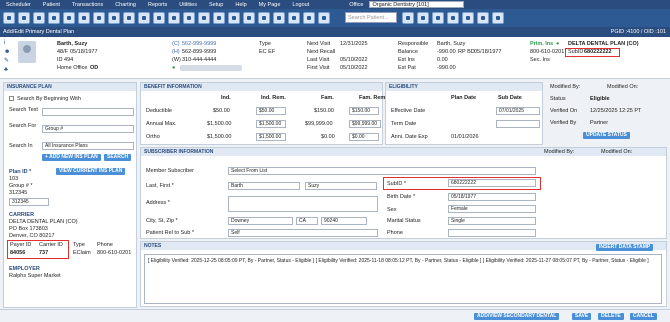 The height and width of the screenshot is (322, 670). Describe the element at coordinates (188, 5) in the screenshot. I see `menu-utilities: Utilities` at that location.